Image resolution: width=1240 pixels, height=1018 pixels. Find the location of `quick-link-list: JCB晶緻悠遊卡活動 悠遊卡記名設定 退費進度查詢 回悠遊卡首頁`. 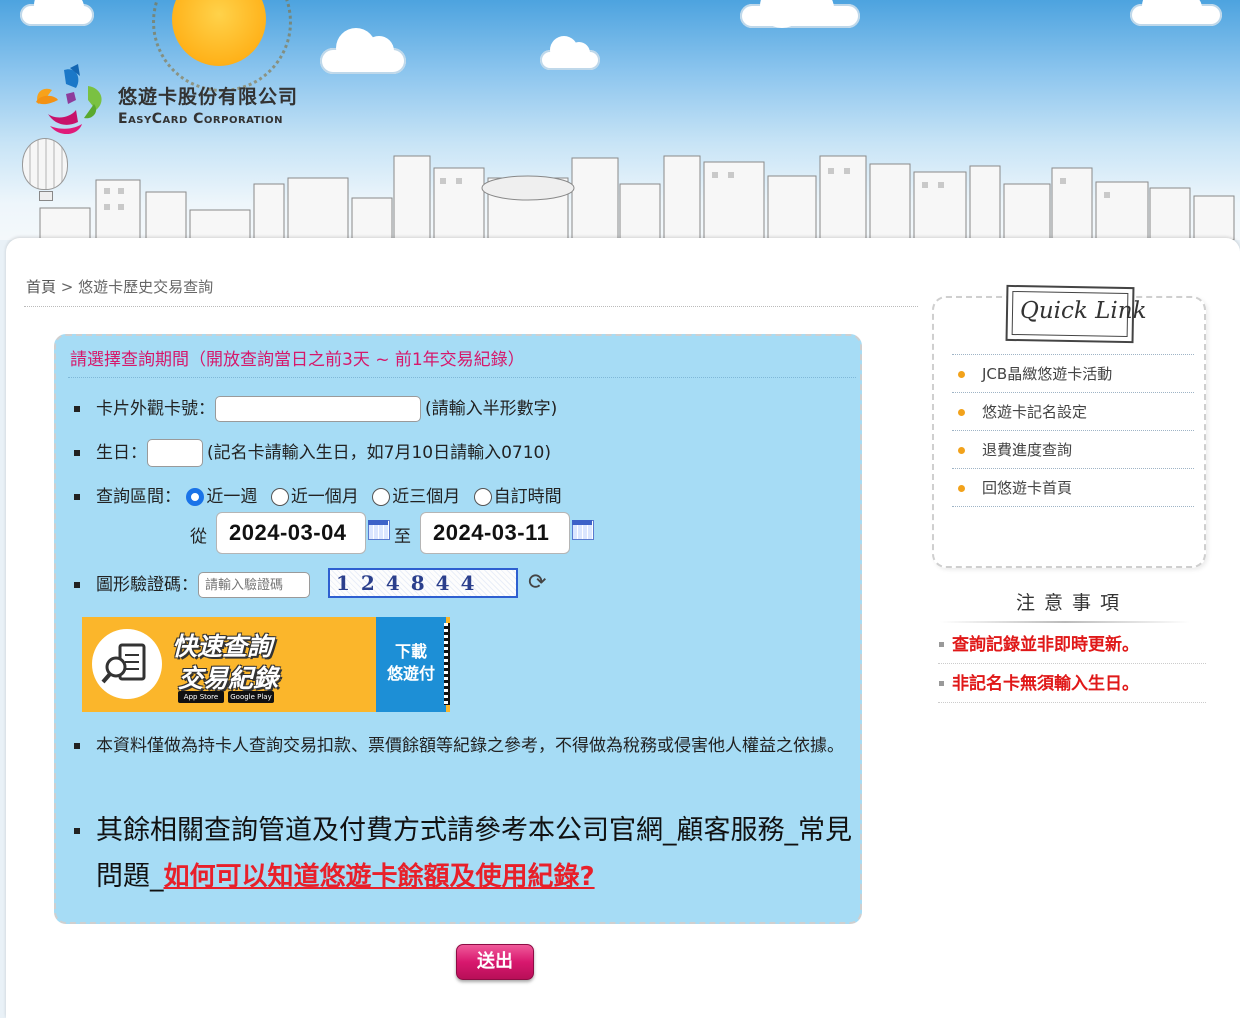

quick-link-list: JCB晶緻悠遊卡活動 悠遊卡記名設定 退費進度查詢 回悠遊卡首頁 is located at coordinates (1073, 430).